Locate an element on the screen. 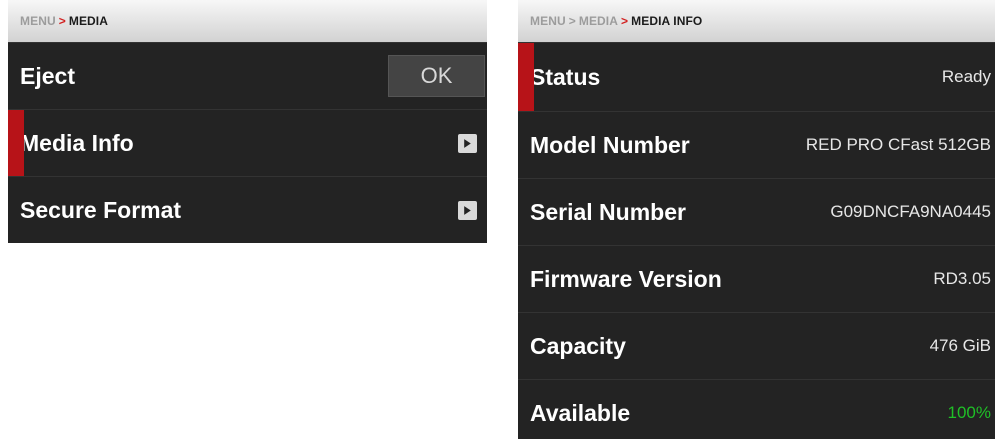  info-label: Status is located at coordinates (565, 76).